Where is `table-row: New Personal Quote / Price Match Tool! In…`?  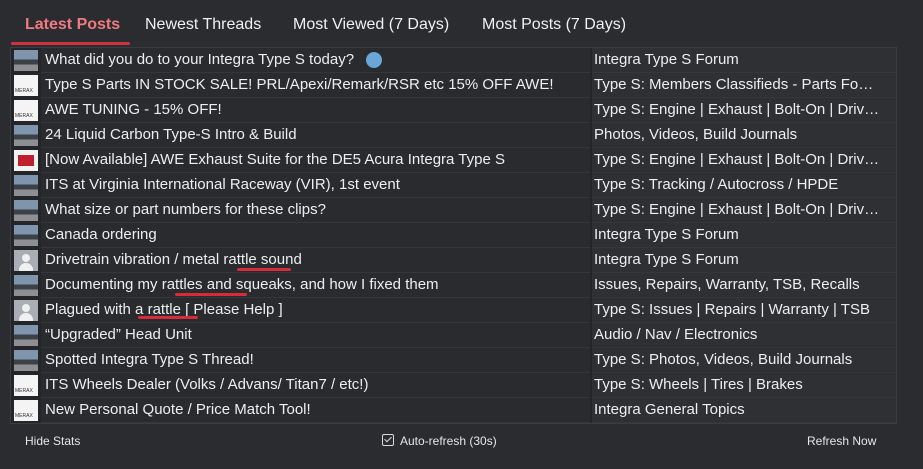 table-row: New Personal Quote / Price Match Tool! In… is located at coordinates (453, 410).